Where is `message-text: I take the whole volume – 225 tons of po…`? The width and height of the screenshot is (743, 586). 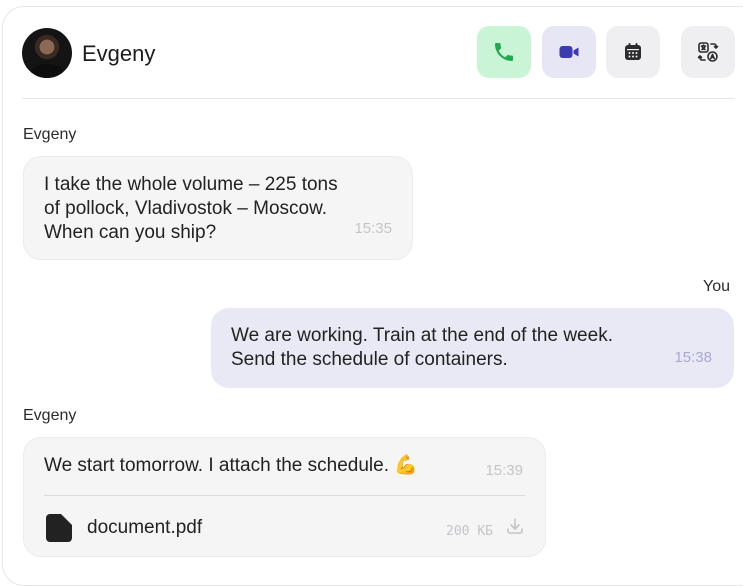 message-text: I take the whole volume – 225 tons of po… is located at coordinates (191, 208).